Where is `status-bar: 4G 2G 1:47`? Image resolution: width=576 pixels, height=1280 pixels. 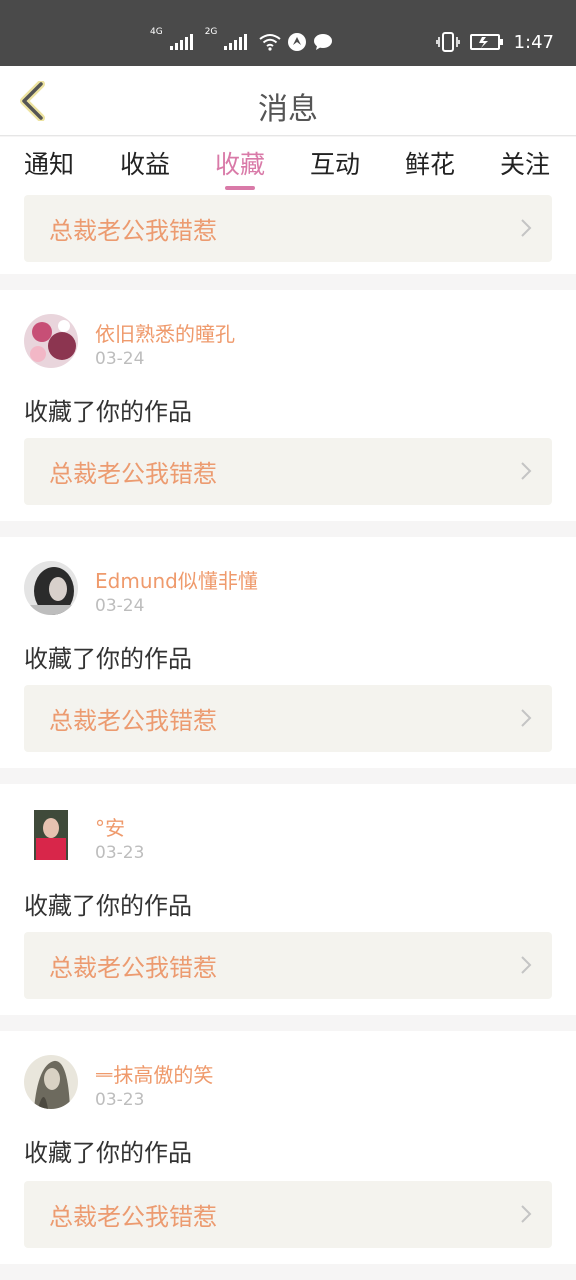
status-bar: 4G 2G 1:47 is located at coordinates (288, 33).